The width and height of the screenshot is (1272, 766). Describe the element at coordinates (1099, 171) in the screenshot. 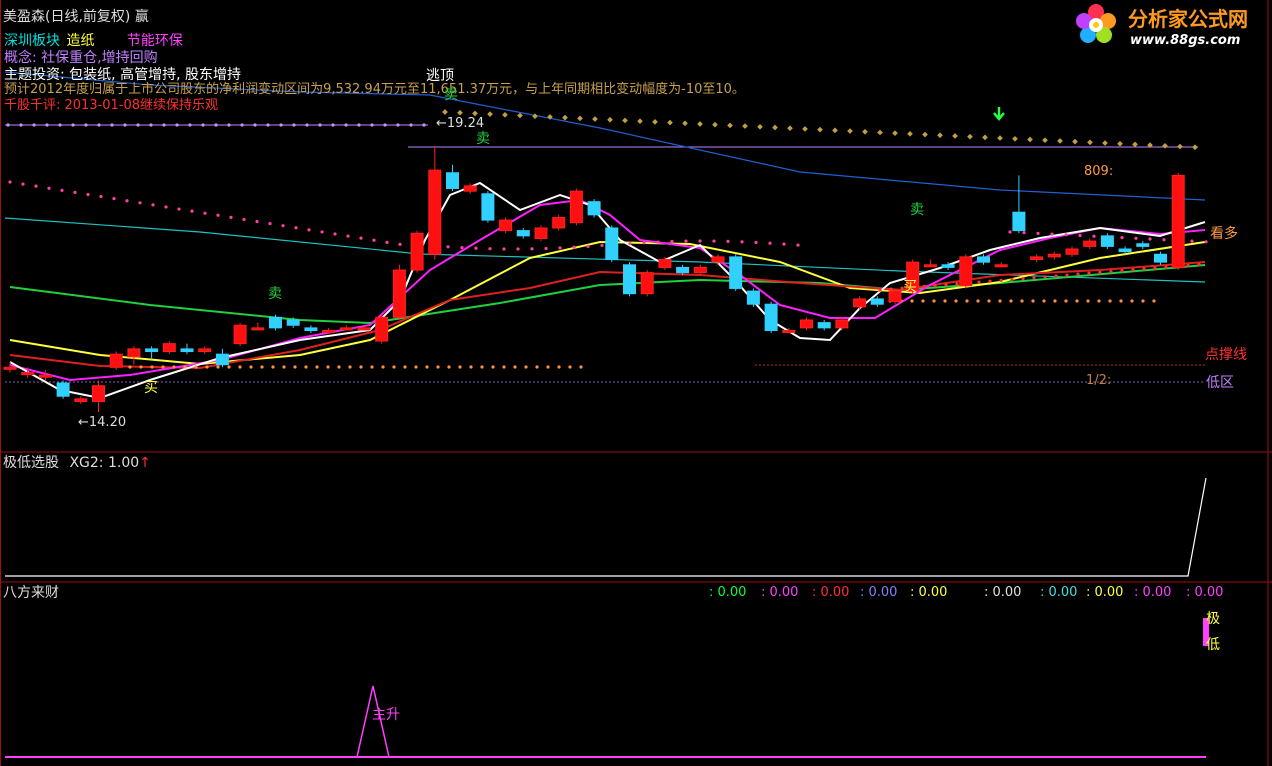

I see `support-value-label: 809:` at that location.